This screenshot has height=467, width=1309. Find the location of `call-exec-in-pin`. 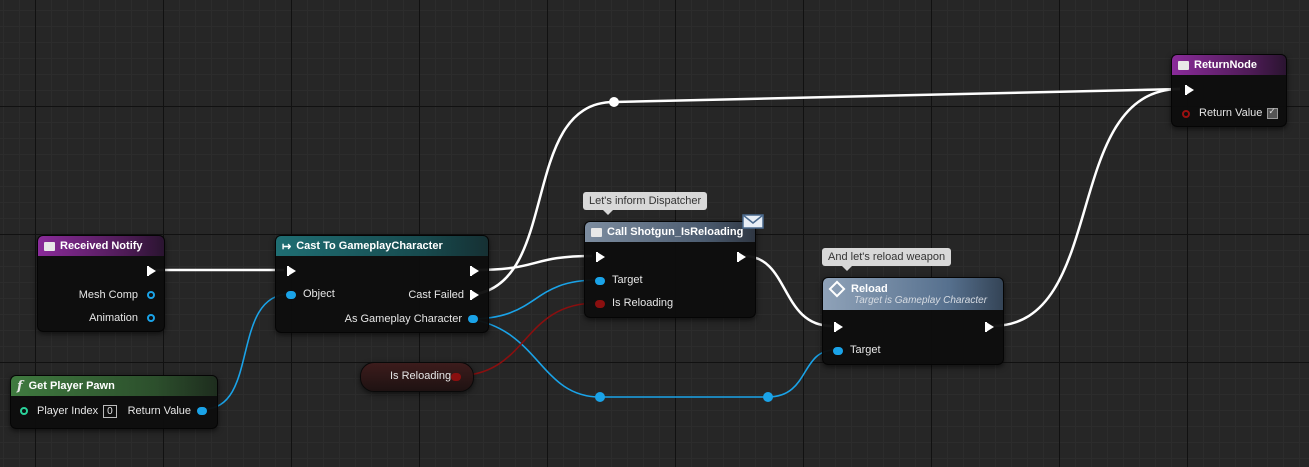

call-exec-in-pin is located at coordinates (600, 257).